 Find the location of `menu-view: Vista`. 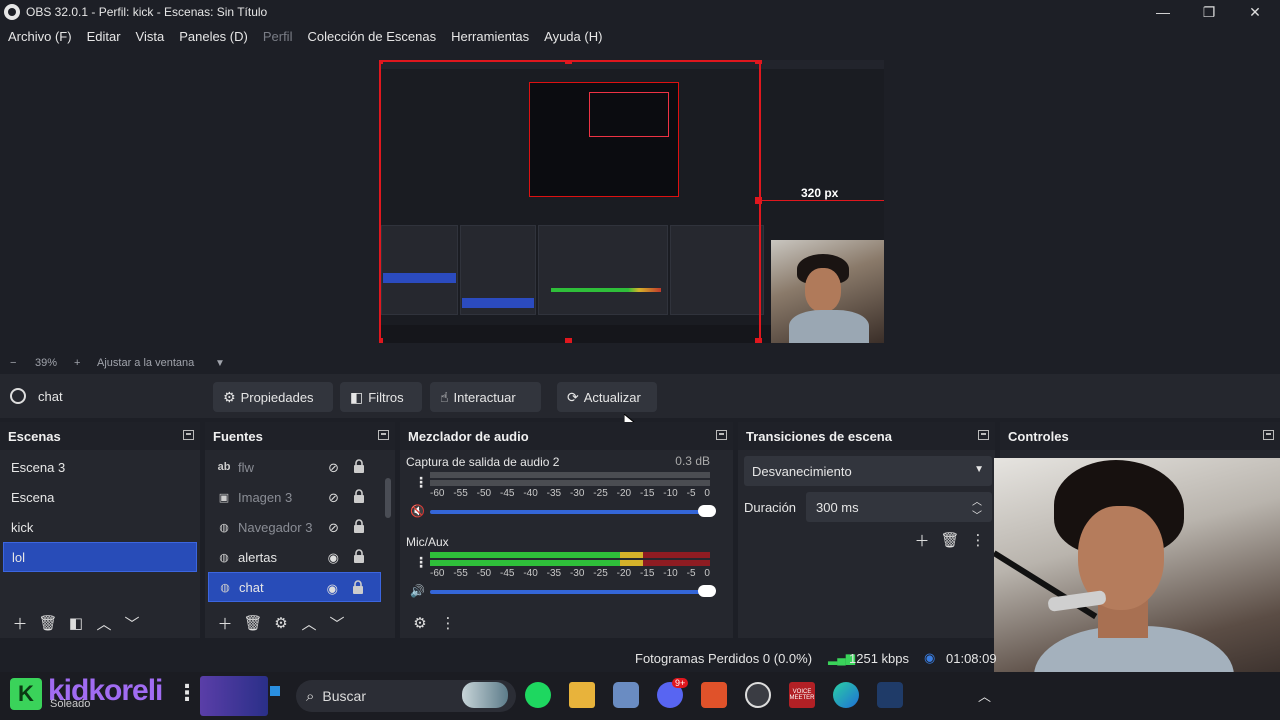

menu-view: Vista is located at coordinates (150, 36).